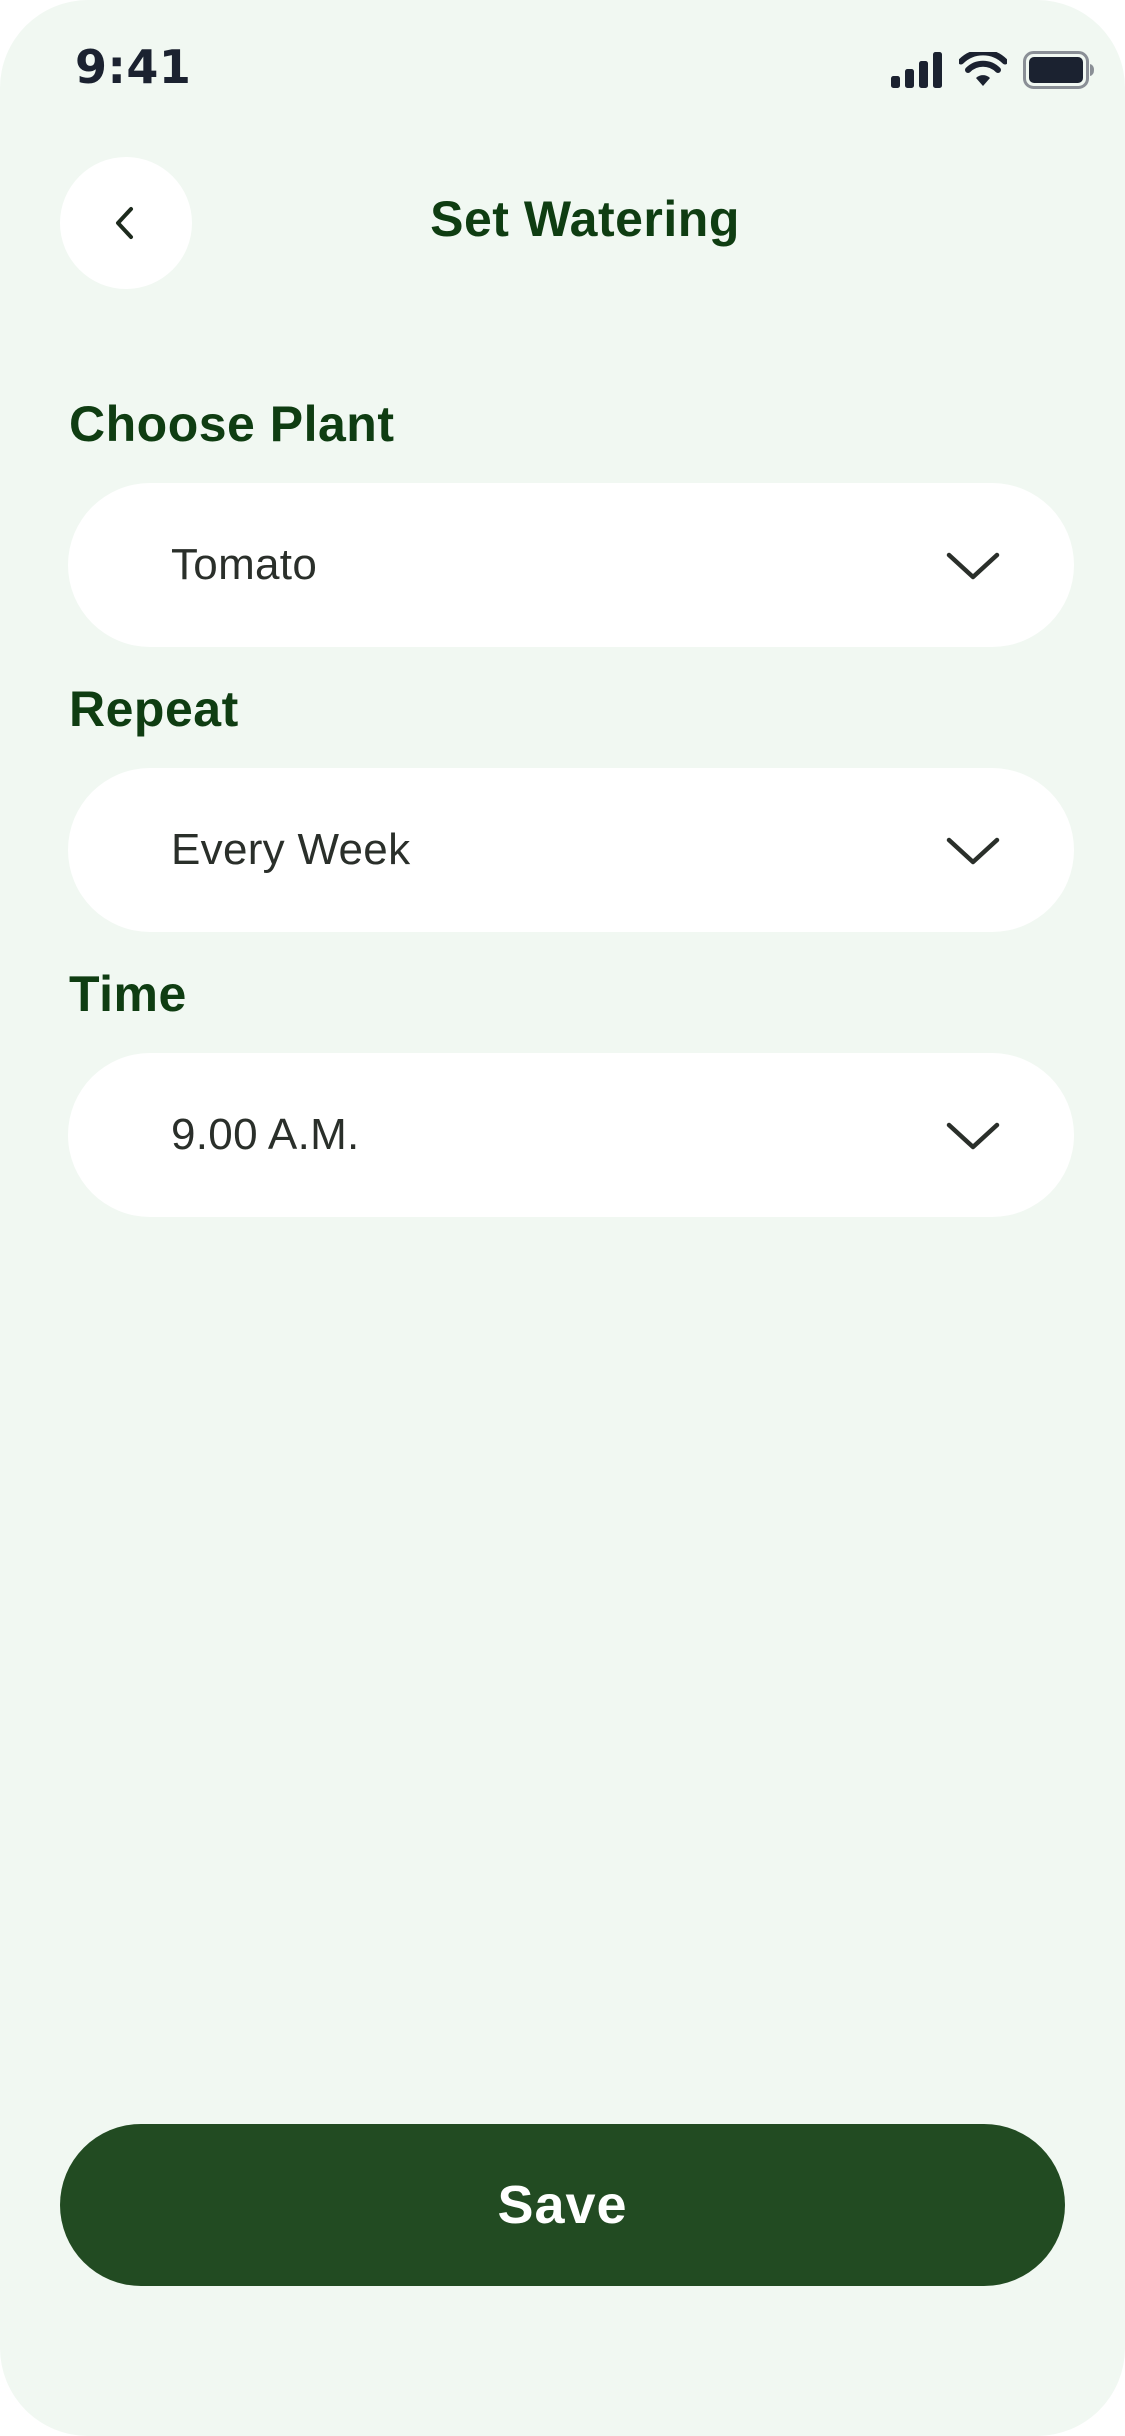 This screenshot has height=2436, width=1125. I want to click on status-bar: 9:41, so click(562, 70).